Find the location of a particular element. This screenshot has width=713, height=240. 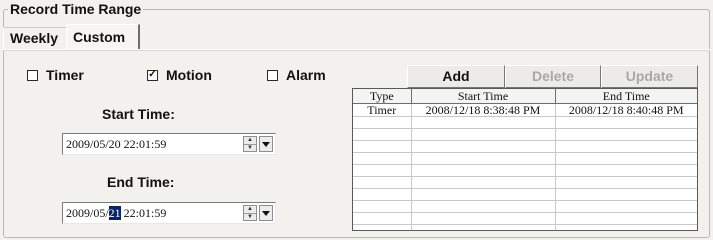

motion-checkbox-box: ✓ is located at coordinates (152, 75).